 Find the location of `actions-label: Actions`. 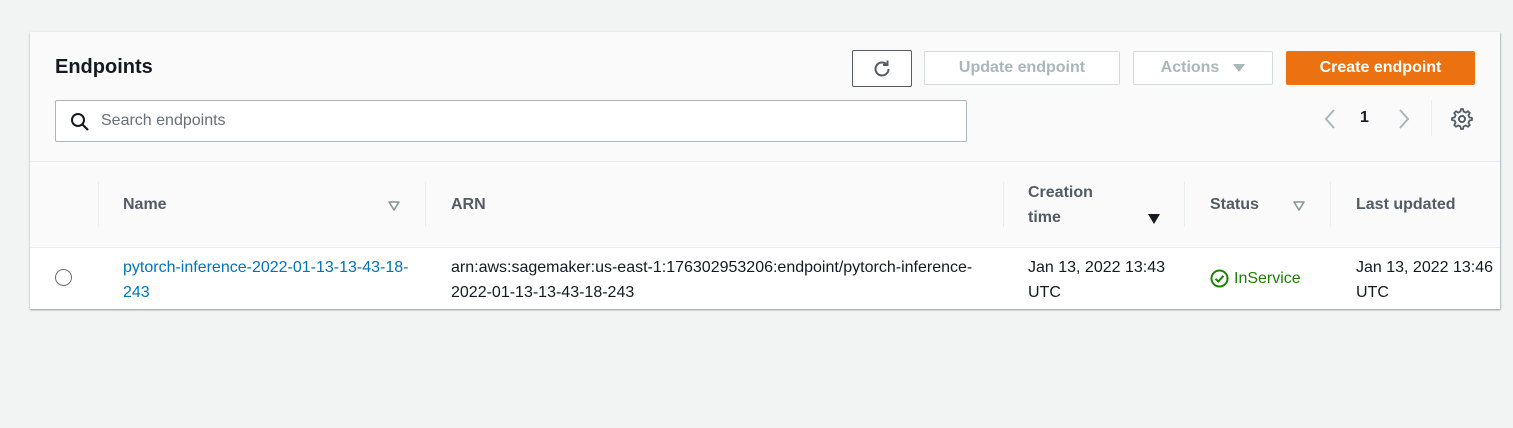

actions-label: Actions is located at coordinates (1190, 67).